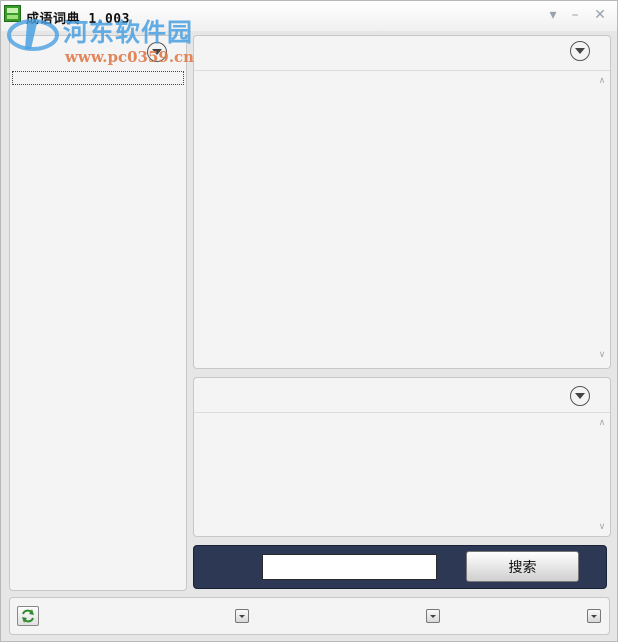 Image resolution: width=618 pixels, height=642 pixels. Describe the element at coordinates (580, 51) in the screenshot. I see `definition-expand-button` at that location.